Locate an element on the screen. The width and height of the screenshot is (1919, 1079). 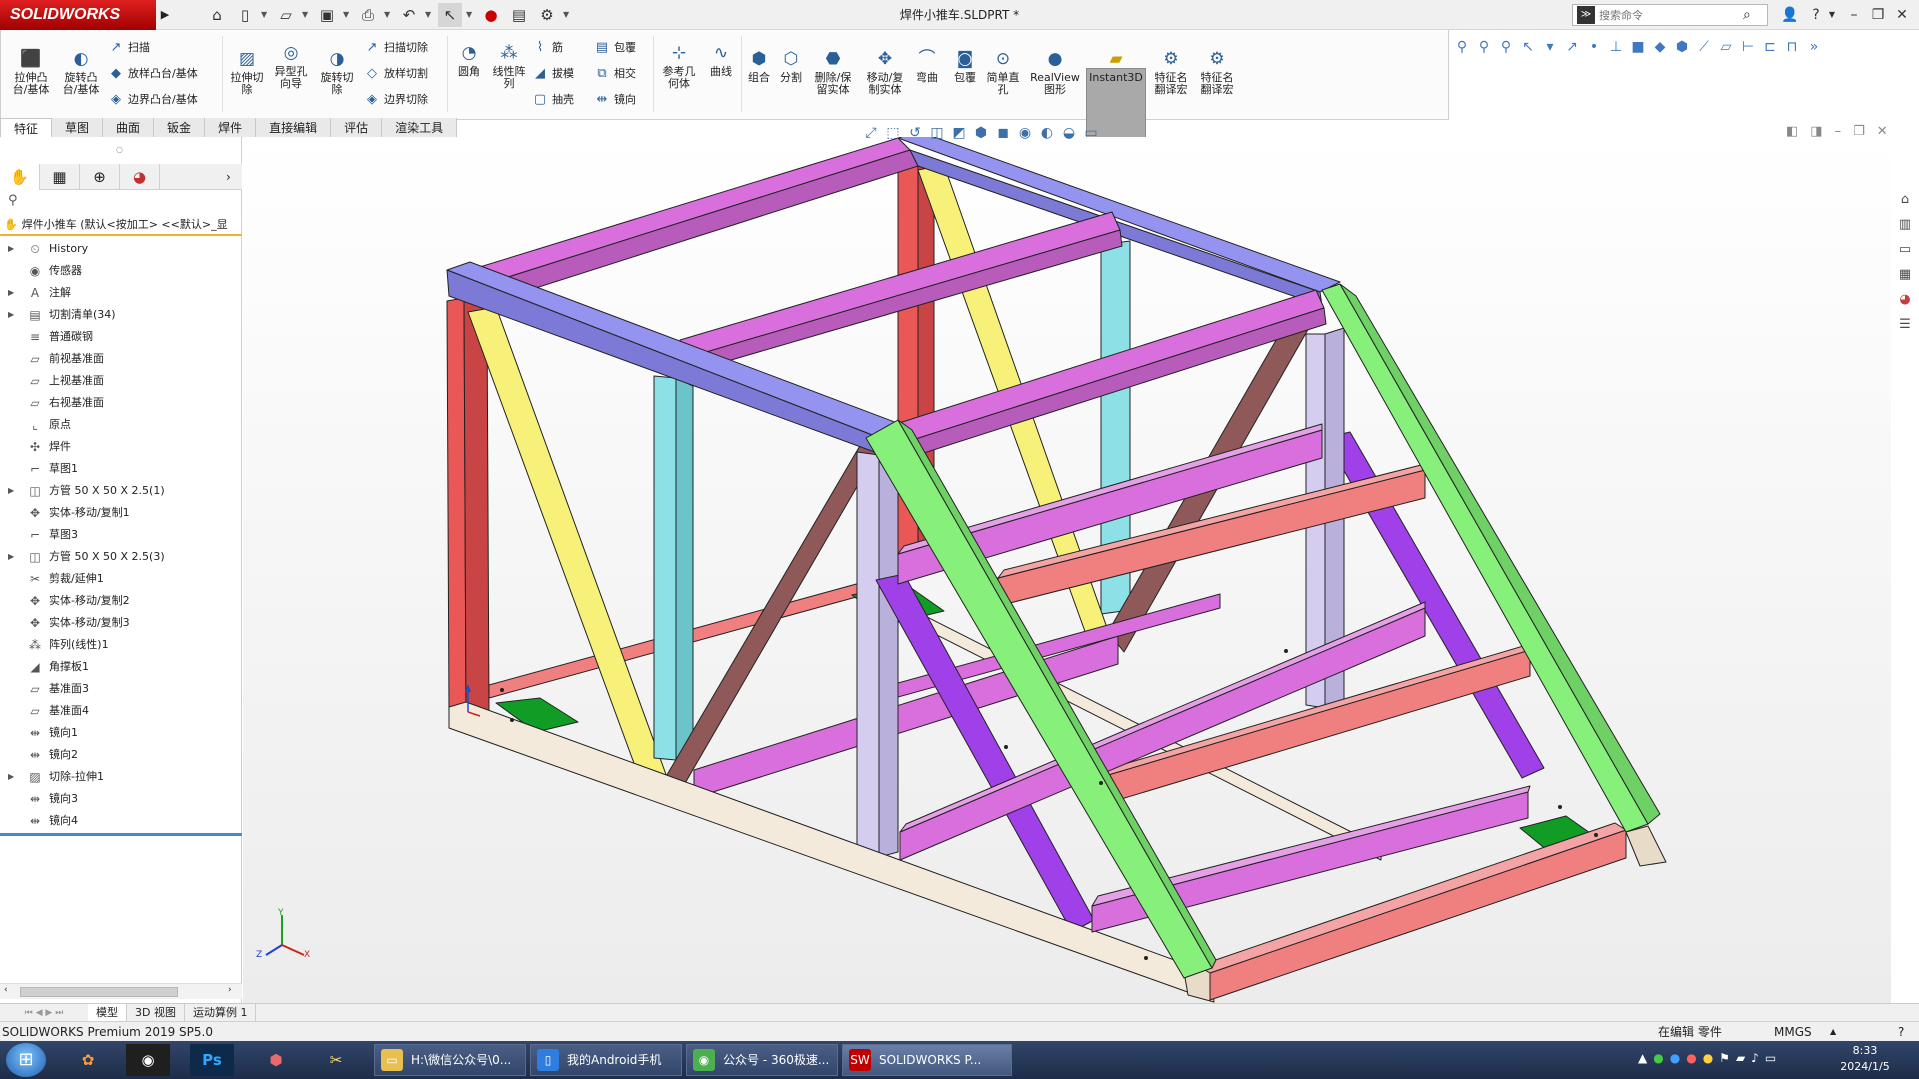
panel-grip-icon: ○ is located at coordinates (119, 149).